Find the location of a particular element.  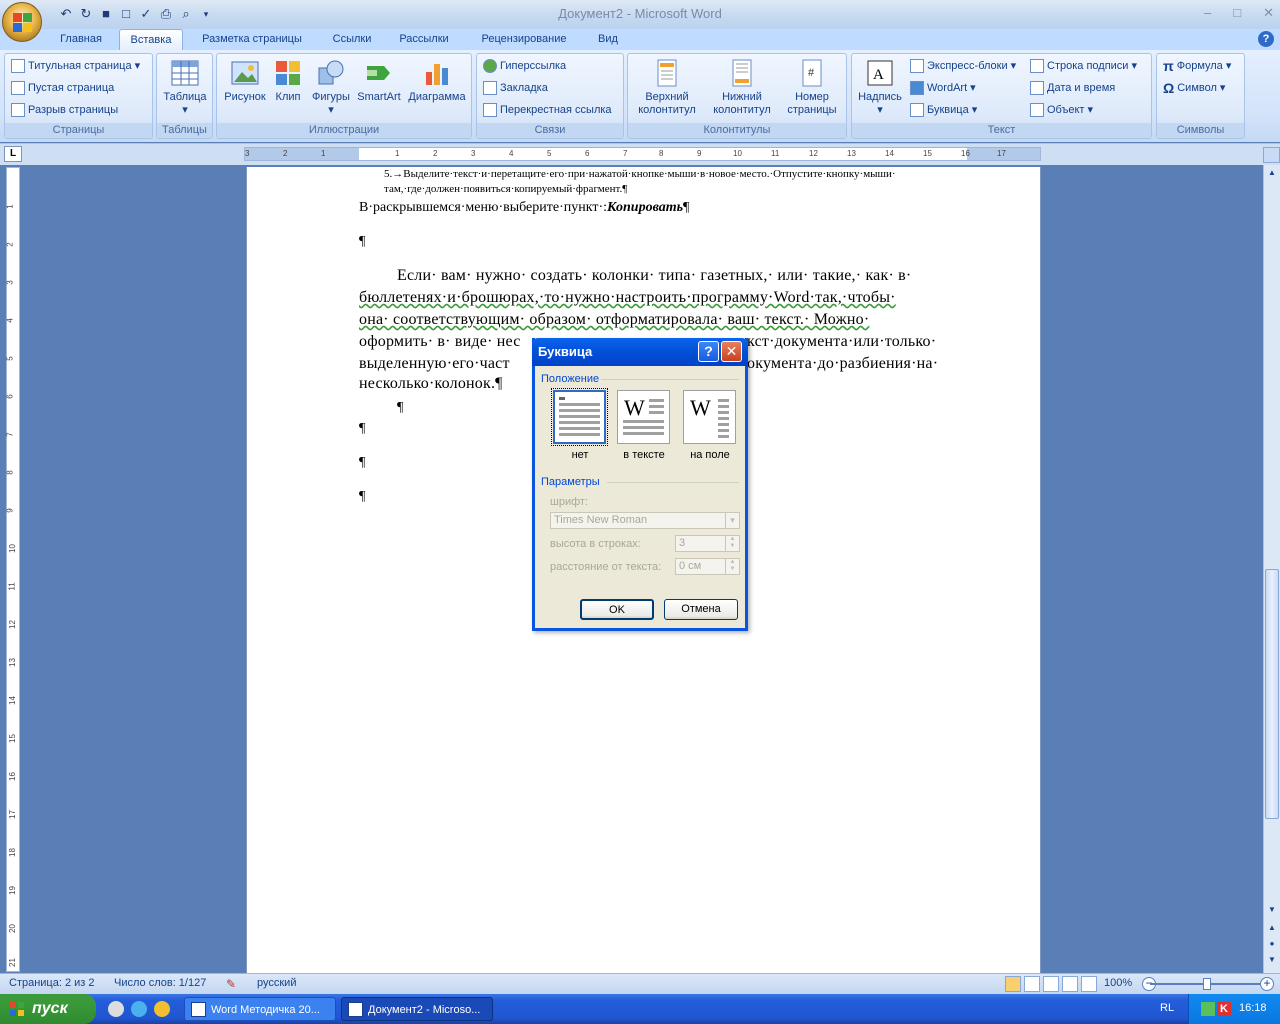

tab-review: Рецензирование is located at coordinates (524, 39).